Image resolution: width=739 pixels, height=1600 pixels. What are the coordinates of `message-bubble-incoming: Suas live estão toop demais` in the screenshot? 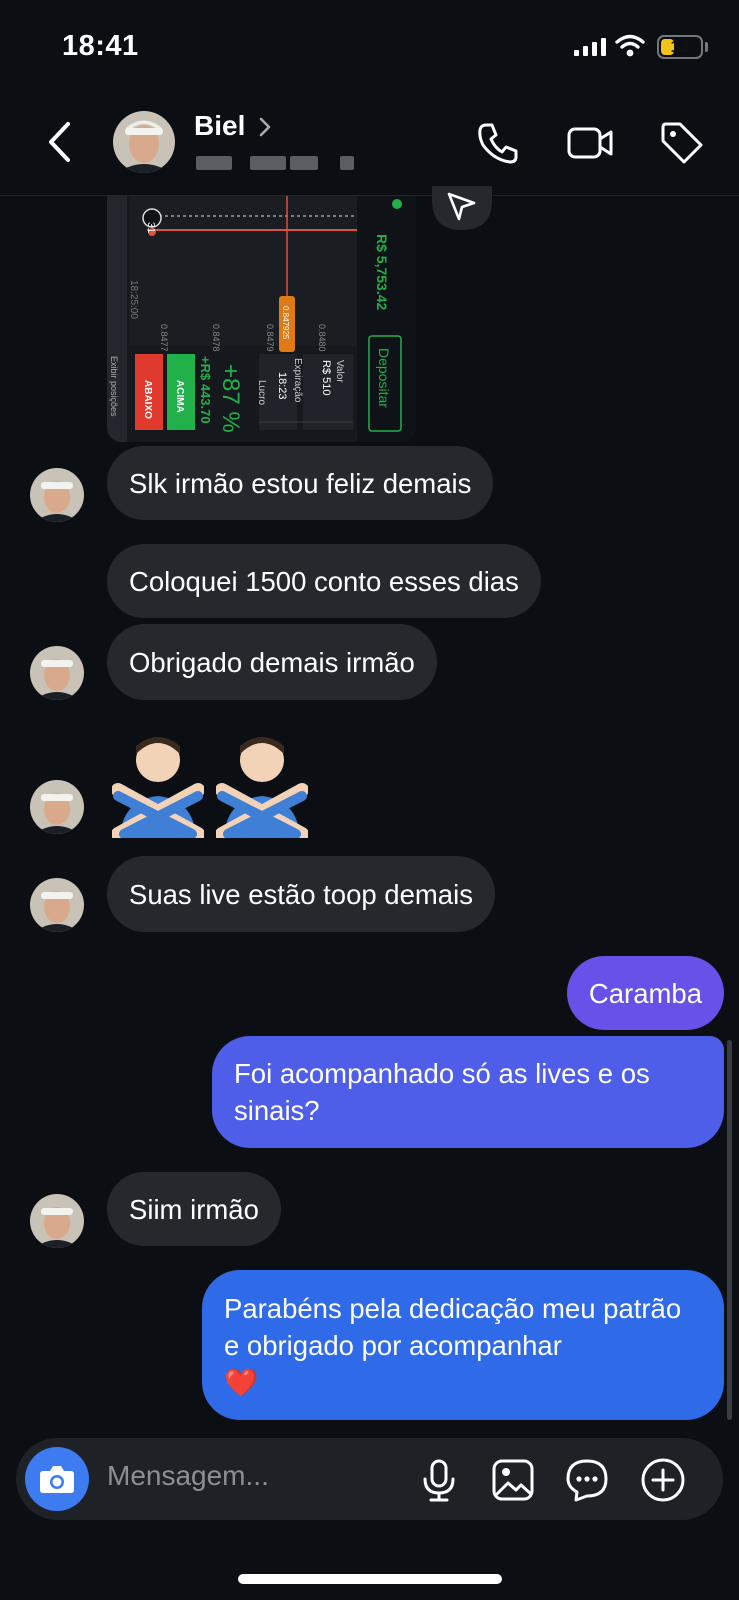 It's located at (301, 894).